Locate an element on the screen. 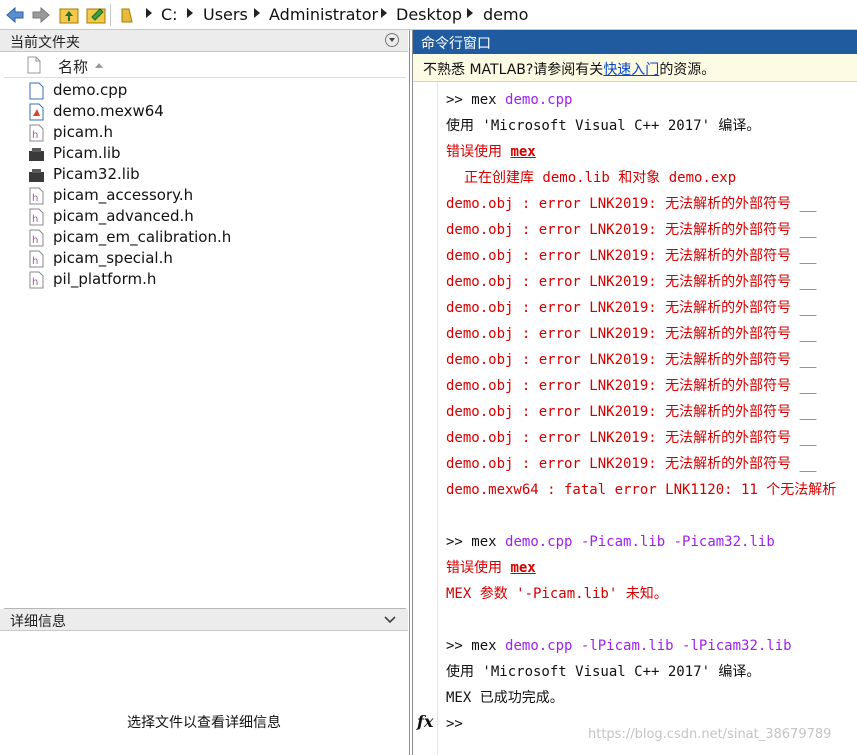  arrow-left-icon is located at coordinates (15, 15).